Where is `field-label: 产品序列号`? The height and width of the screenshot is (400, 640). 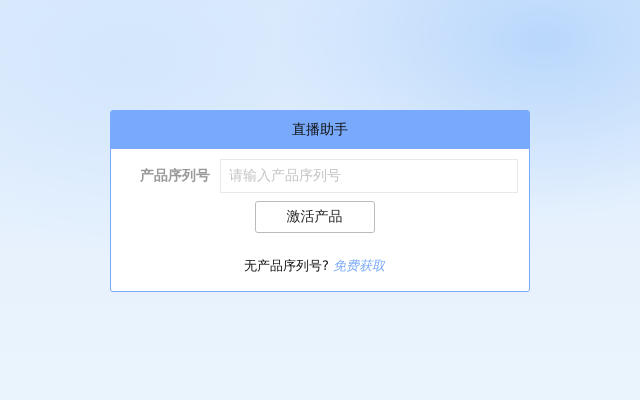 field-label: 产品序列号 is located at coordinates (175, 176).